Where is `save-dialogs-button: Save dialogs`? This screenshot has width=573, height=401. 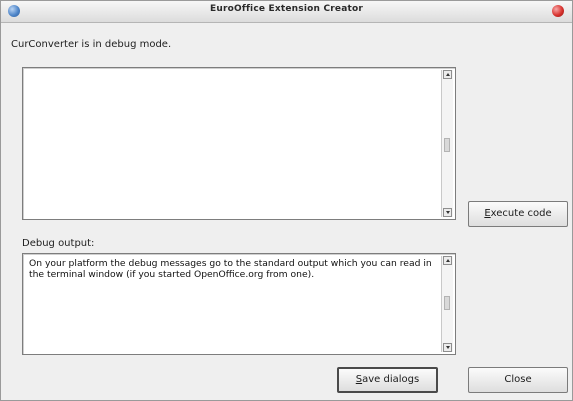
save-dialogs-button: Save dialogs is located at coordinates (387, 380).